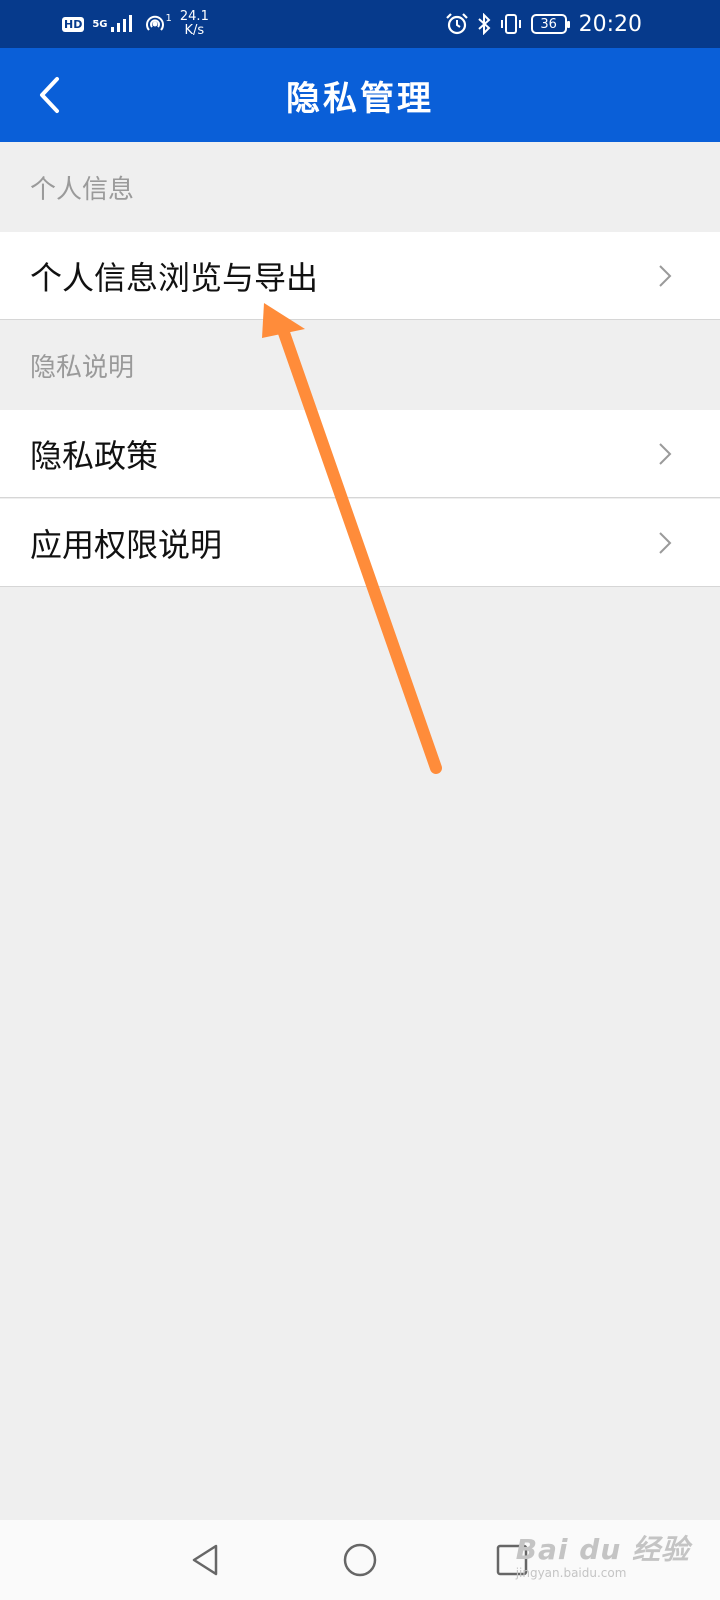 The image size is (720, 1600). I want to click on circle-home-icon, so click(360, 1560).